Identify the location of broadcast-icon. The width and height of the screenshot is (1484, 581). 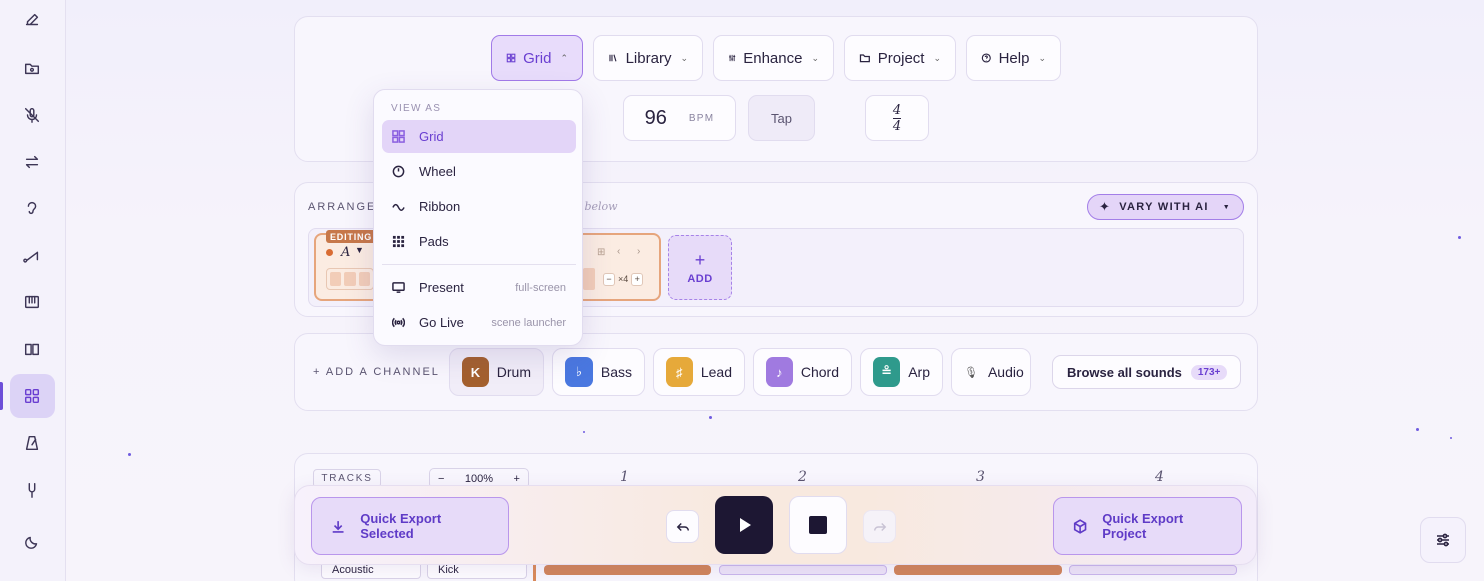
(398, 322).